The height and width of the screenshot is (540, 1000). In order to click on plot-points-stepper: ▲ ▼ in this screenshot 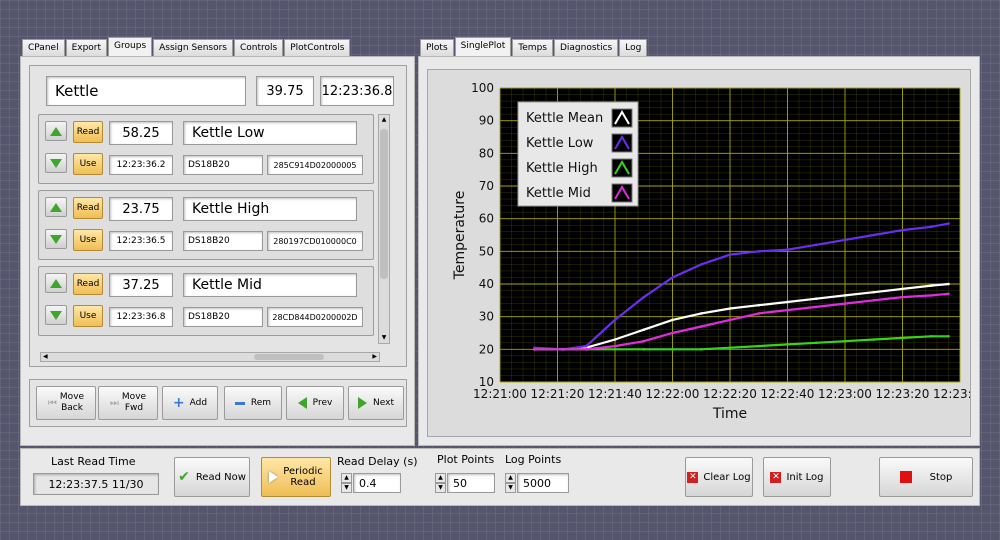, I will do `click(440, 483)`.